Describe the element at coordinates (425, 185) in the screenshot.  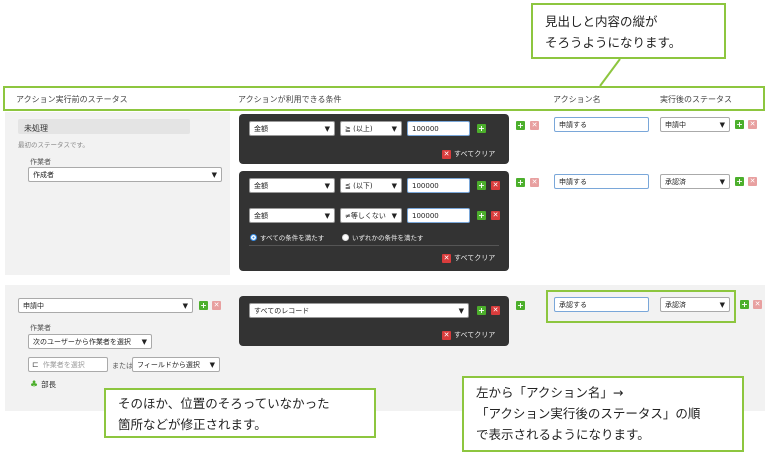
I see `cond2a-value-text: 100000` at that location.